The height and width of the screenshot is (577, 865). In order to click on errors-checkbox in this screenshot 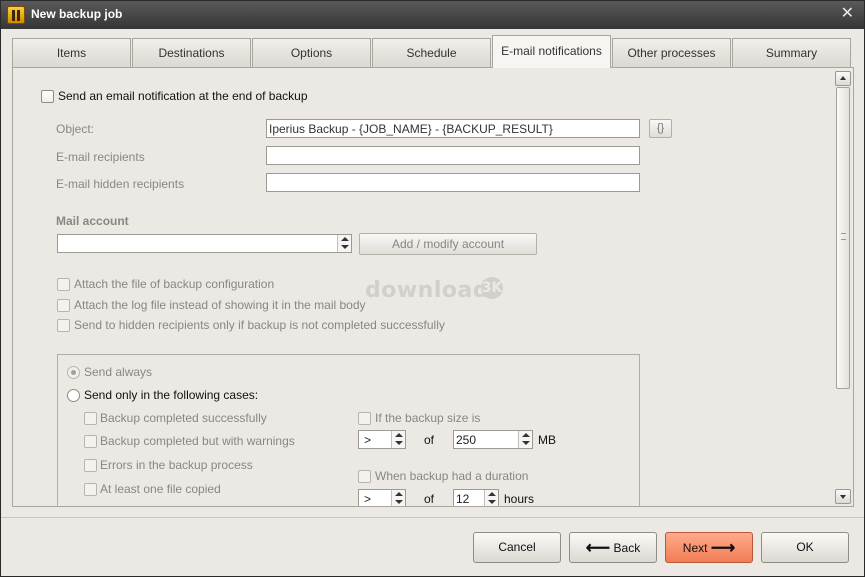, I will do `click(90, 465)`.